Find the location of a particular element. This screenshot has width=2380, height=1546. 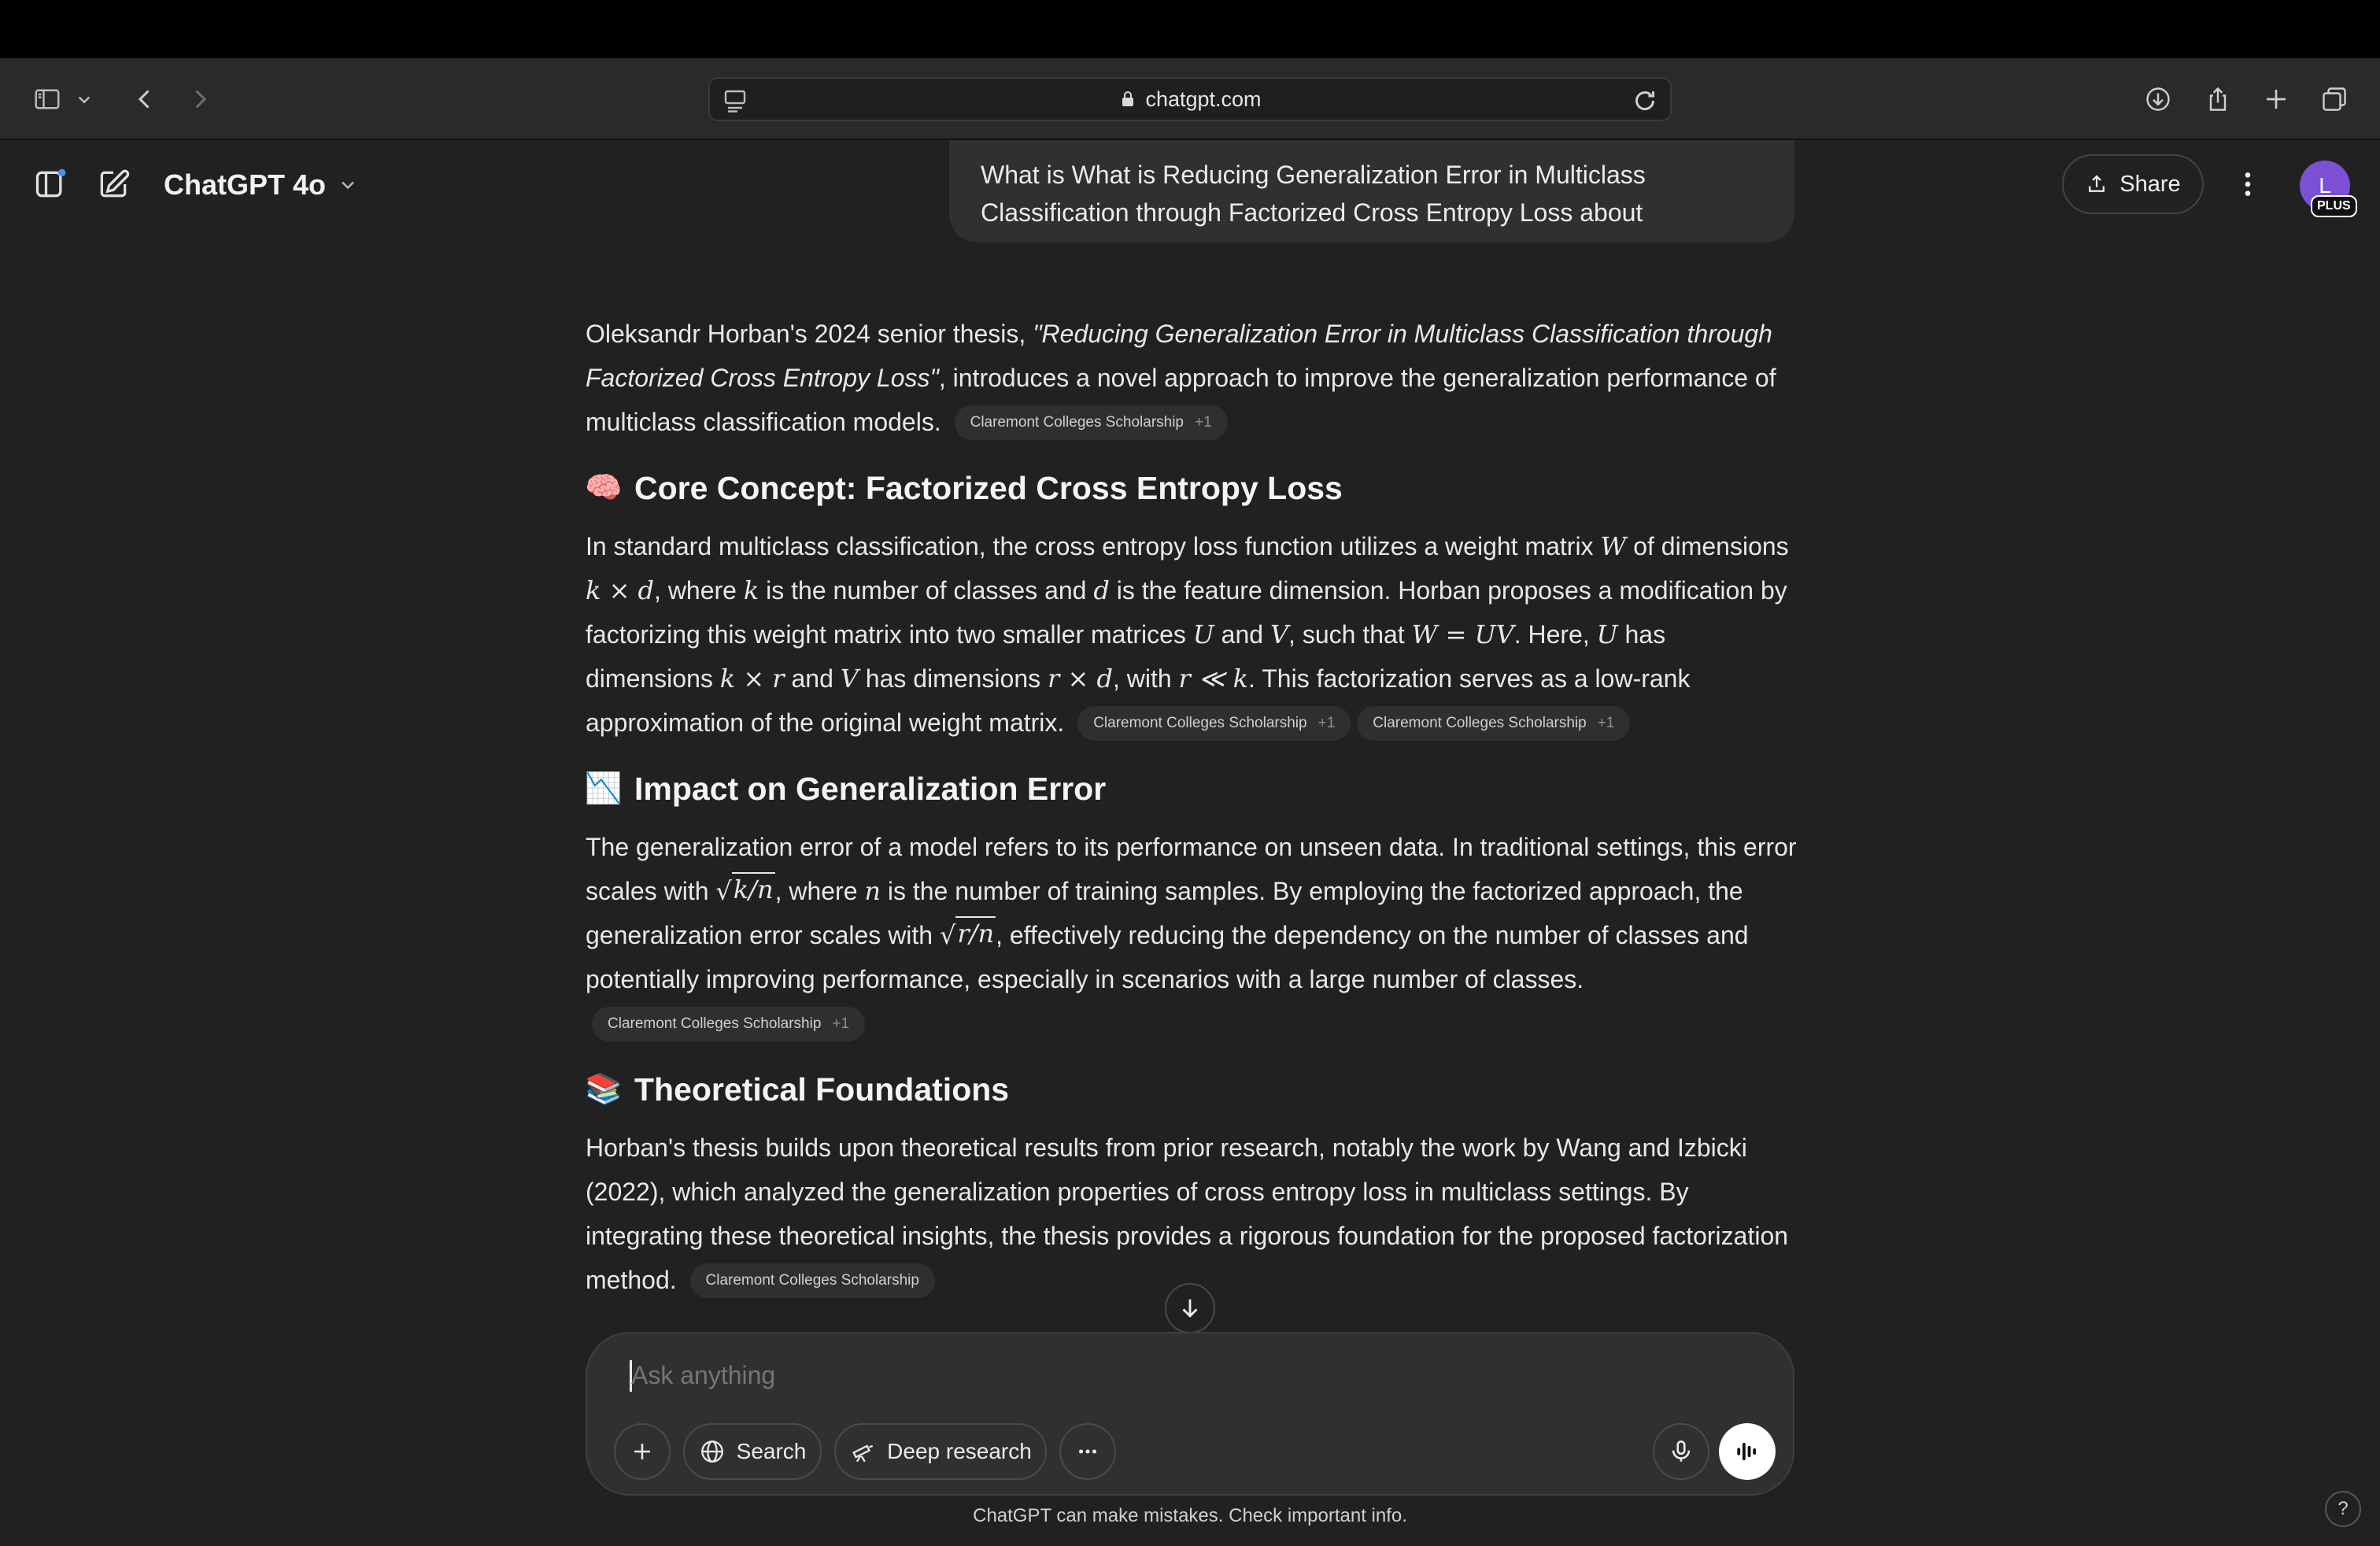

share-page-icon is located at coordinates (2217, 99).